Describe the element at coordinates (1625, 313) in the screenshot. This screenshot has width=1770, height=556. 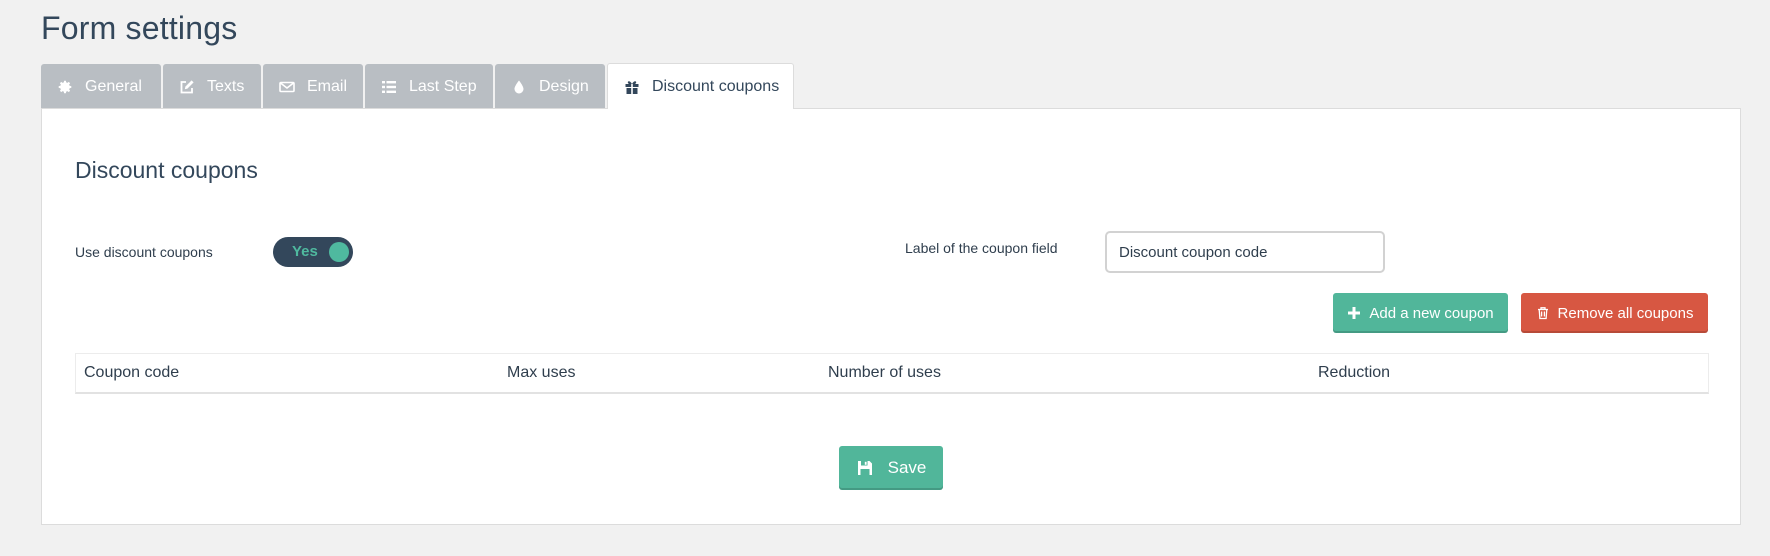
I see `remove-all-coupons-label: Remove all coupons` at that location.